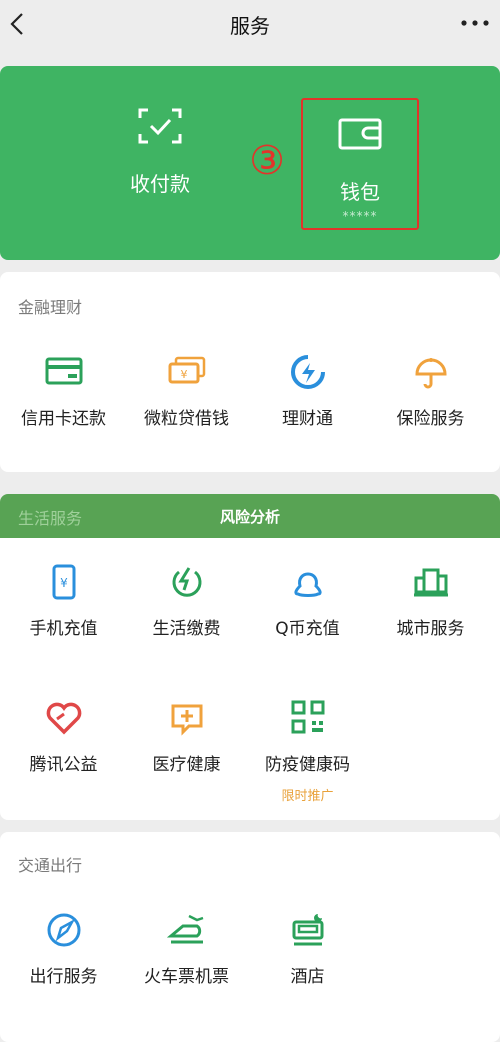 The image size is (500, 1042). What do you see at coordinates (63, 949) in the screenshot?
I see `service-travel: 出行服务` at bounding box center [63, 949].